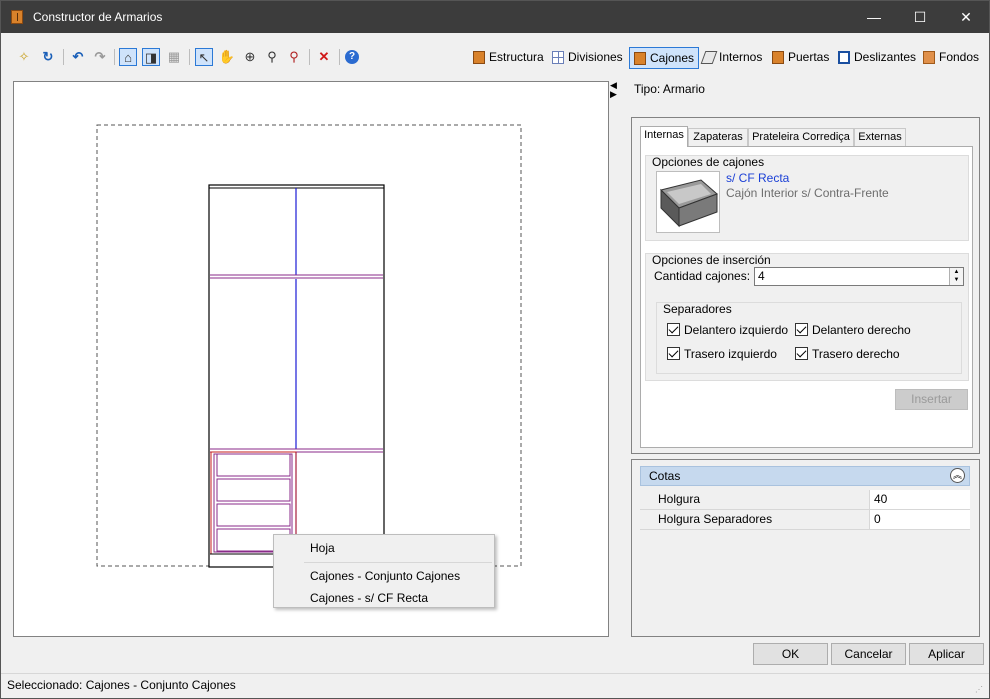 The image size is (990, 699). What do you see at coordinates (880, 499) in the screenshot?
I see `property-value: 40` at bounding box center [880, 499].